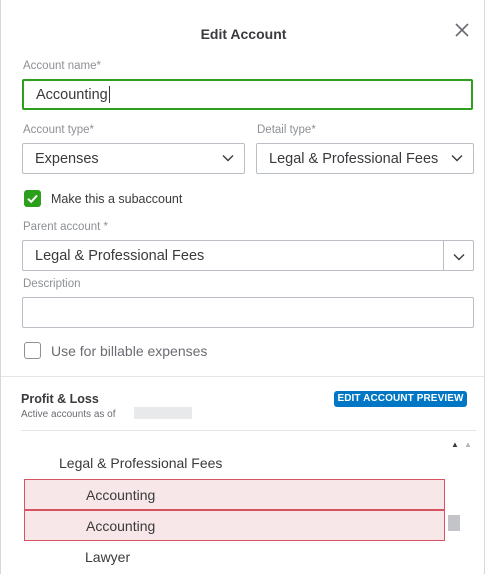 This screenshot has height=574, width=485. I want to click on account-name-label: Account name*, so click(62, 66).